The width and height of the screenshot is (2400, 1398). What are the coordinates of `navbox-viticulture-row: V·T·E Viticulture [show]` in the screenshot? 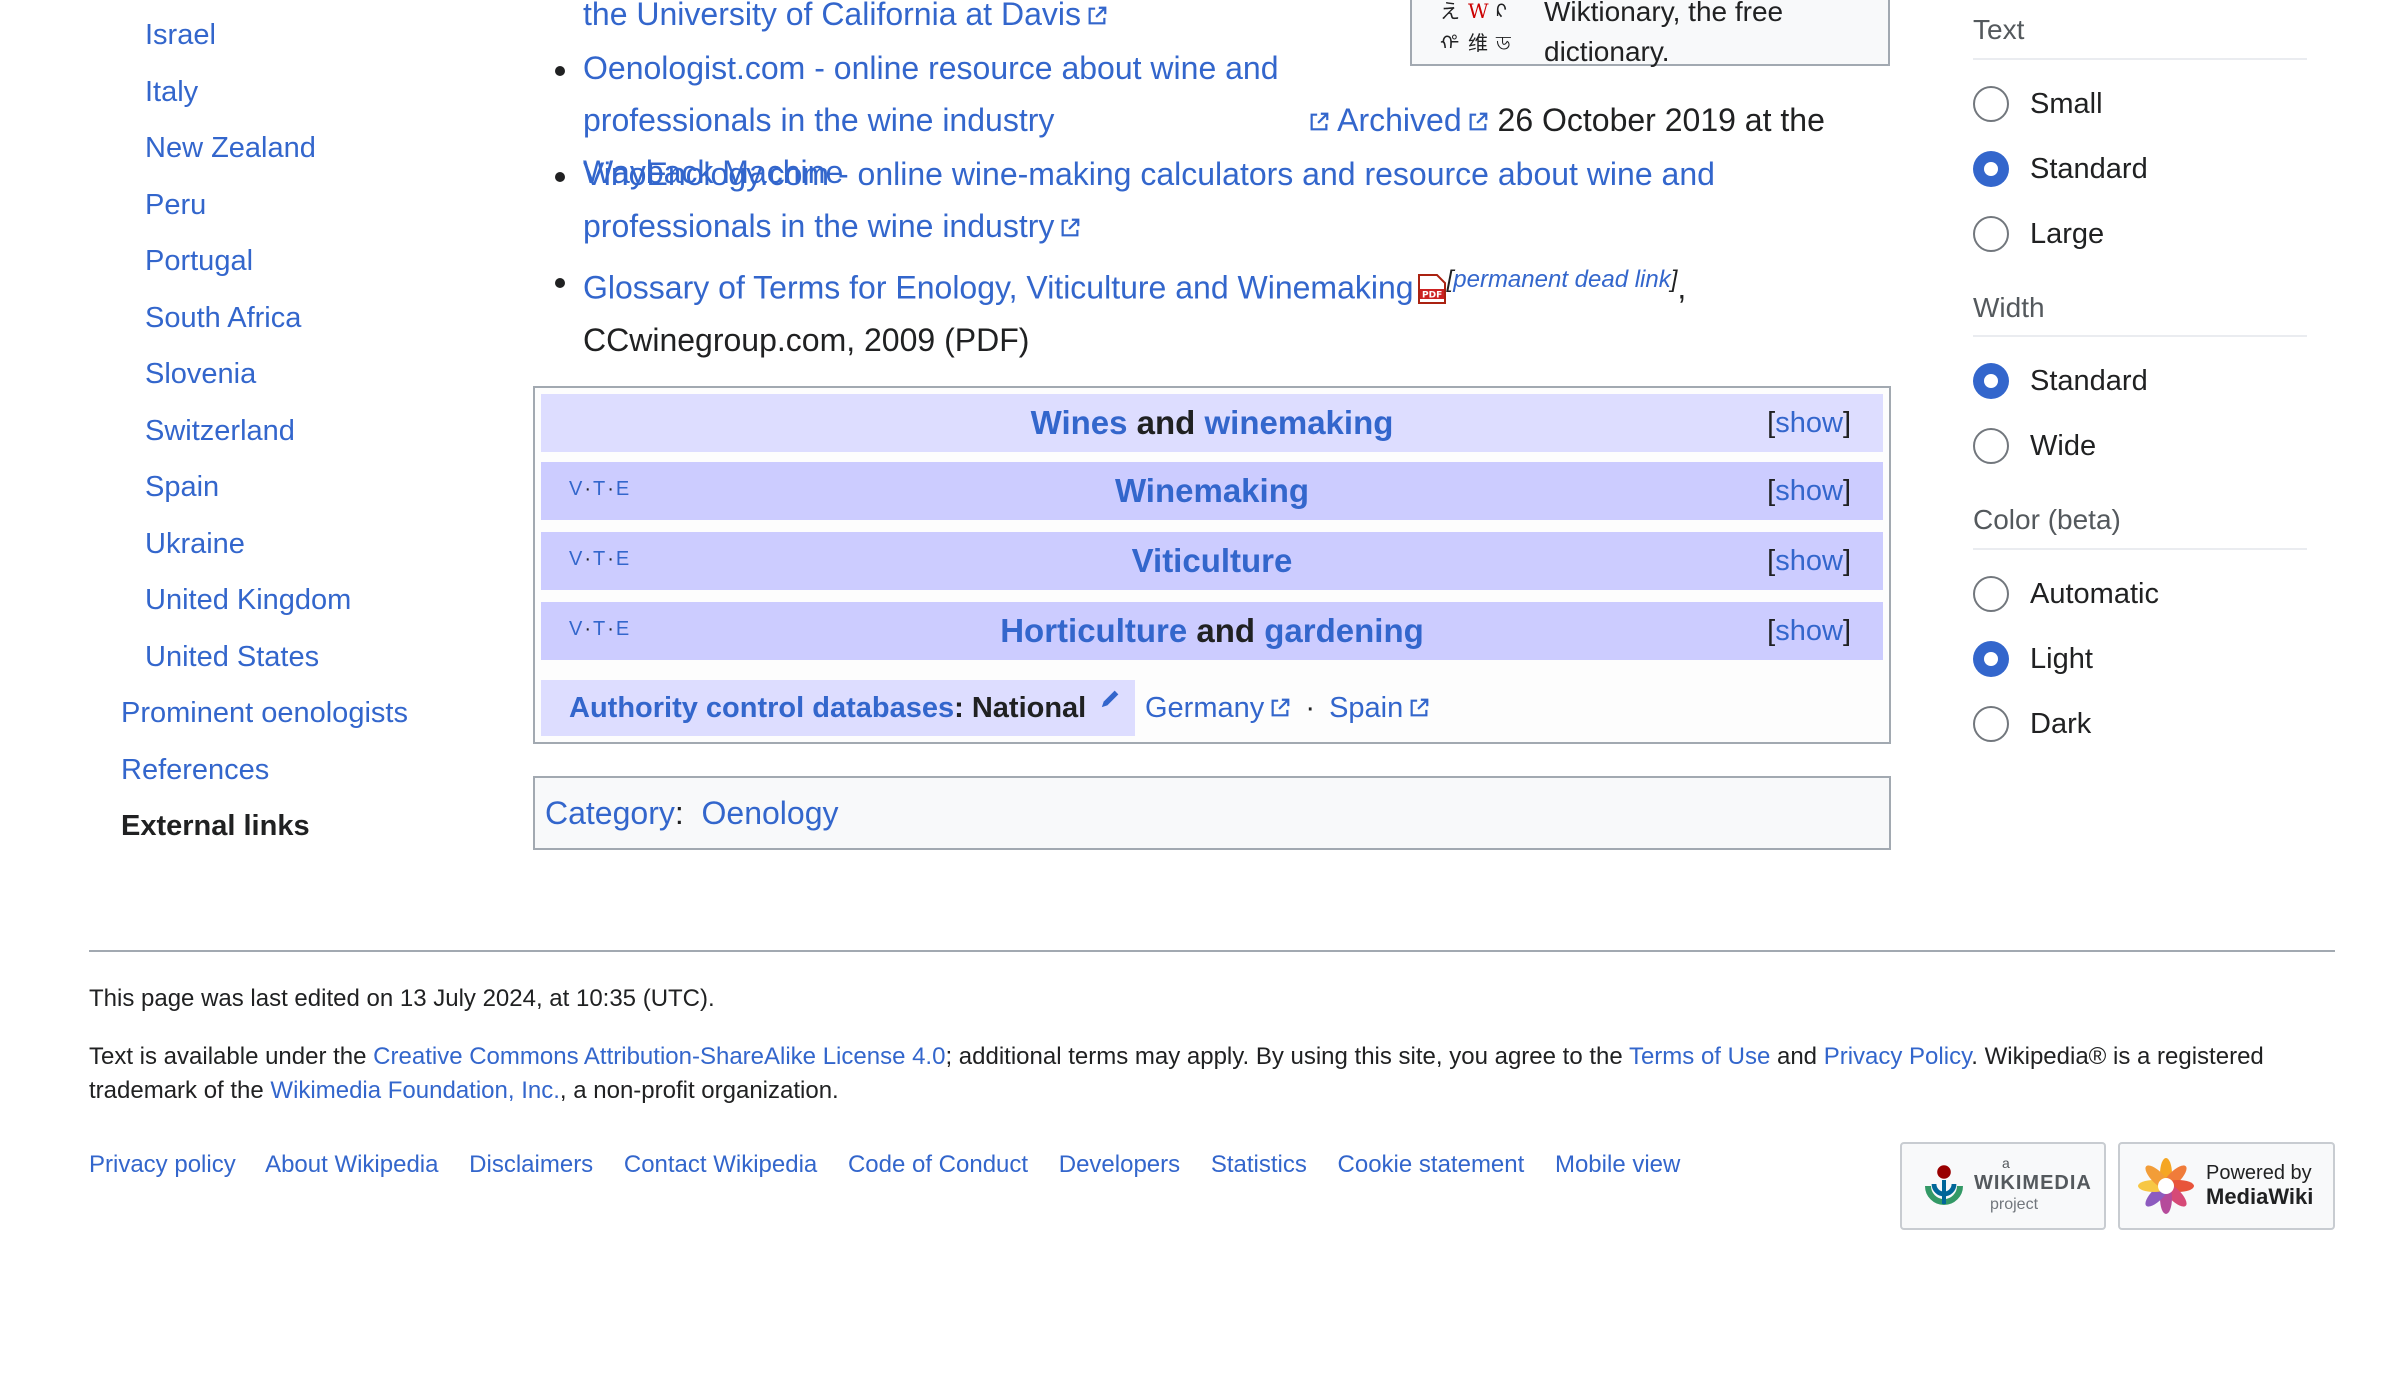 It's located at (1212, 561).